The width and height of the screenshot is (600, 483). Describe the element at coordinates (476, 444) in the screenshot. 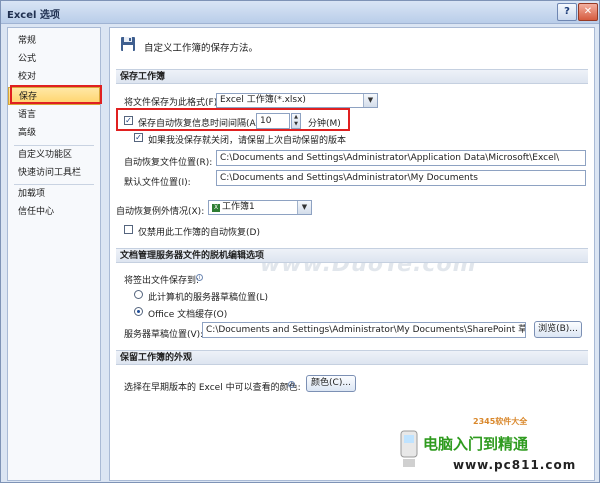

I see `brand-main-text: 电脑入门到精通` at that location.